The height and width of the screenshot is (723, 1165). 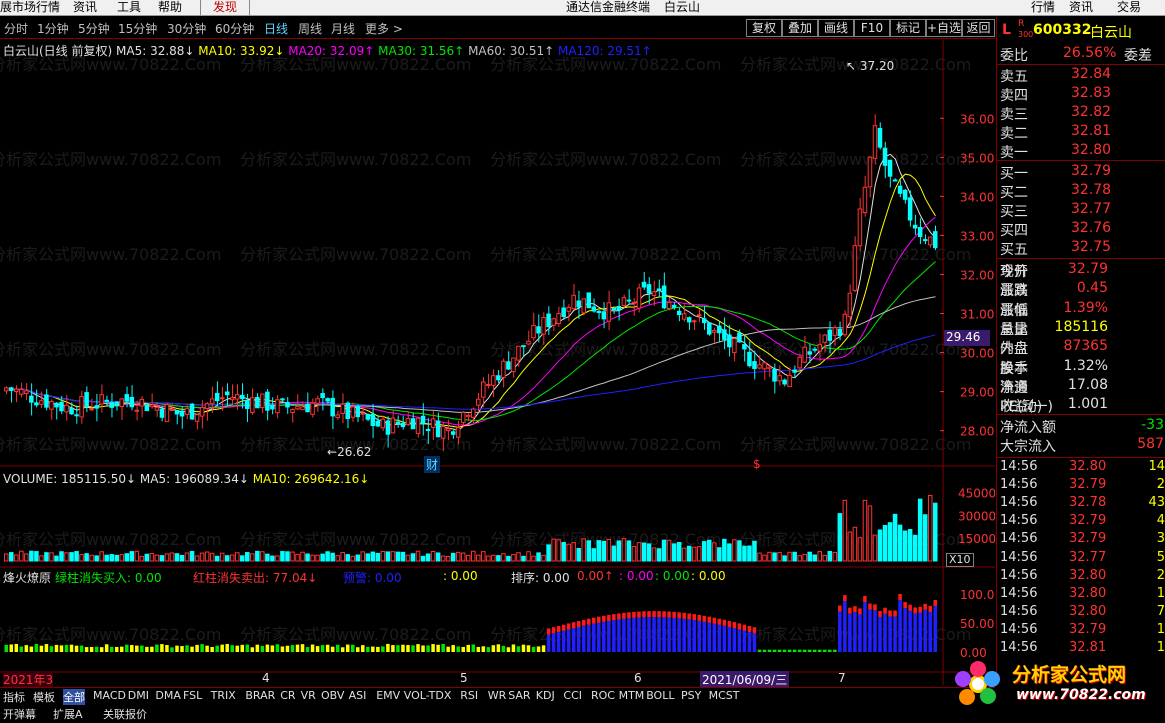 I want to click on stat-right-label: 最高, so click(x=1014, y=291).